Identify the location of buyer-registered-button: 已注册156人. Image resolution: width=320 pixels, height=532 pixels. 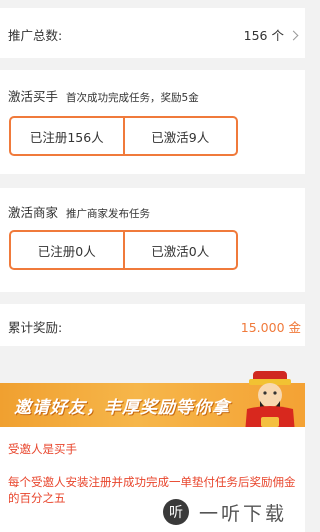
(67, 136).